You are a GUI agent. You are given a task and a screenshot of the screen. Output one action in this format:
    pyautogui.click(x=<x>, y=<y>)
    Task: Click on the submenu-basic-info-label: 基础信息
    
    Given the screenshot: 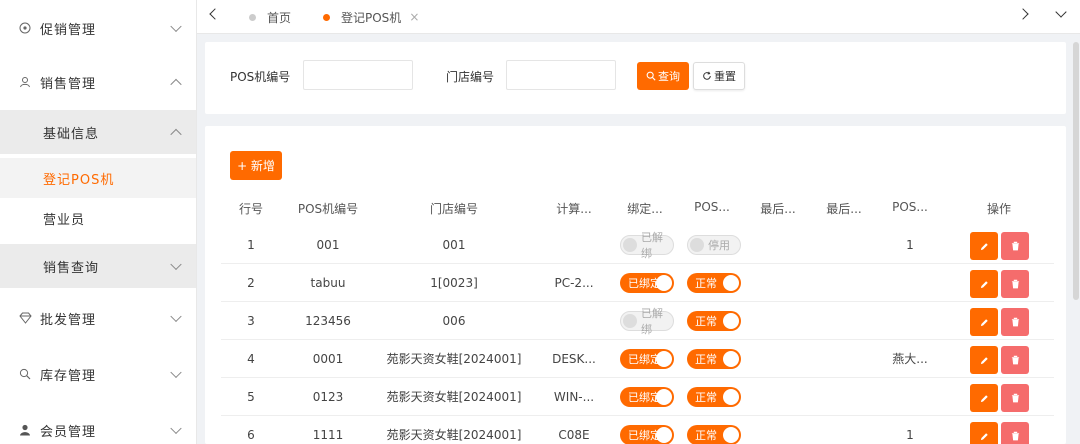 What is the action you would take?
    pyautogui.click(x=71, y=134)
    